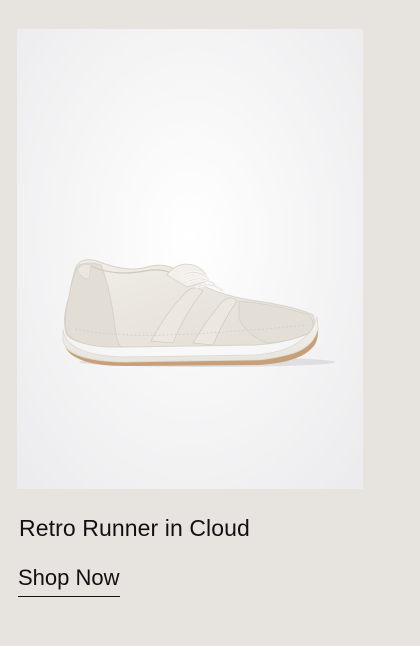 This screenshot has height=646, width=420. Describe the element at coordinates (198, 313) in the screenshot. I see `sneaker-image` at that location.